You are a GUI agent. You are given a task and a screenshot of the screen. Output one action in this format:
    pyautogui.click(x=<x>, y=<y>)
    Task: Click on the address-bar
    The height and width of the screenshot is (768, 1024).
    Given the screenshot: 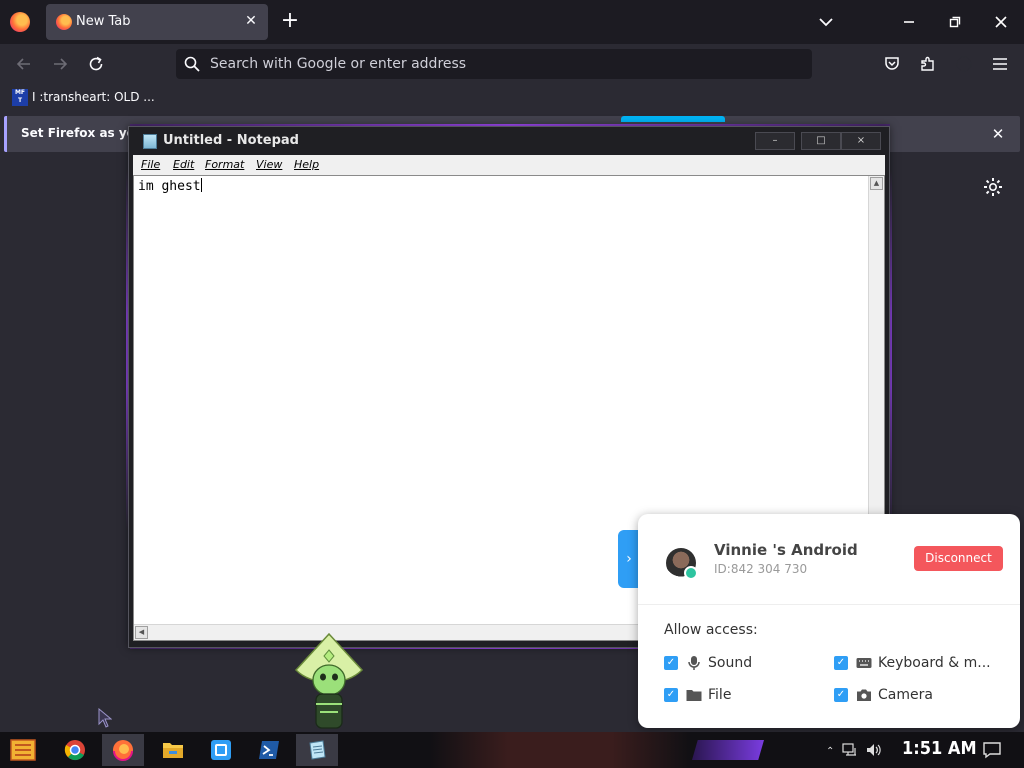 What is the action you would take?
    pyautogui.click(x=494, y=64)
    